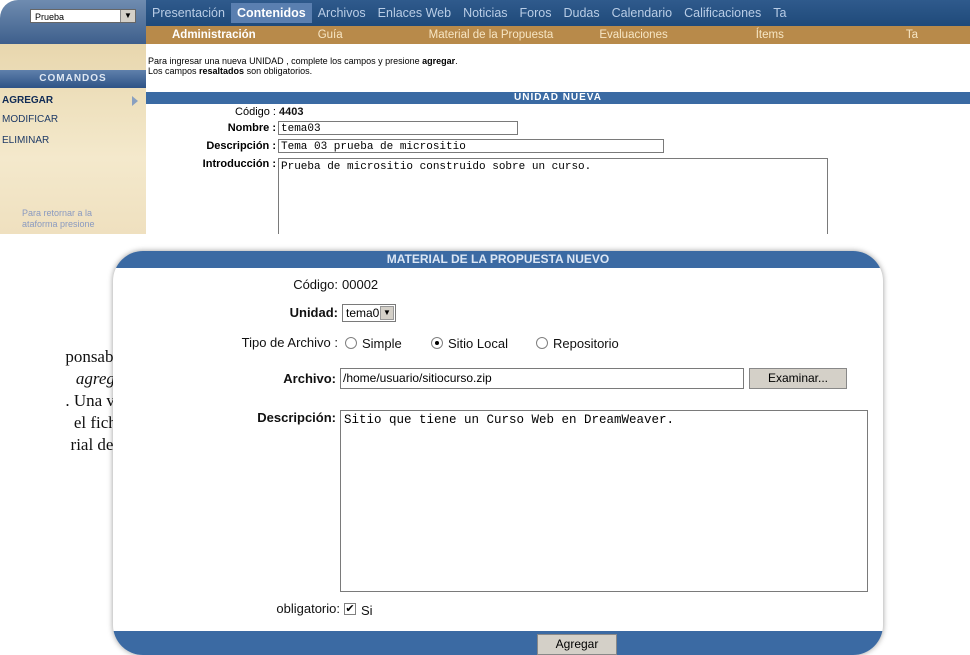 Image resolution: width=970 pixels, height=655 pixels. Describe the element at coordinates (239, 164) in the screenshot. I see `introduccion-label: Introducción :` at that location.